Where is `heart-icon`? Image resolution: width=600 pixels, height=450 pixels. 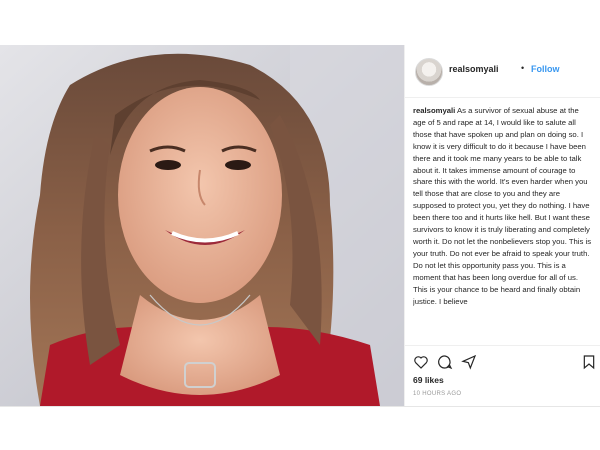 heart-icon is located at coordinates (421, 362).